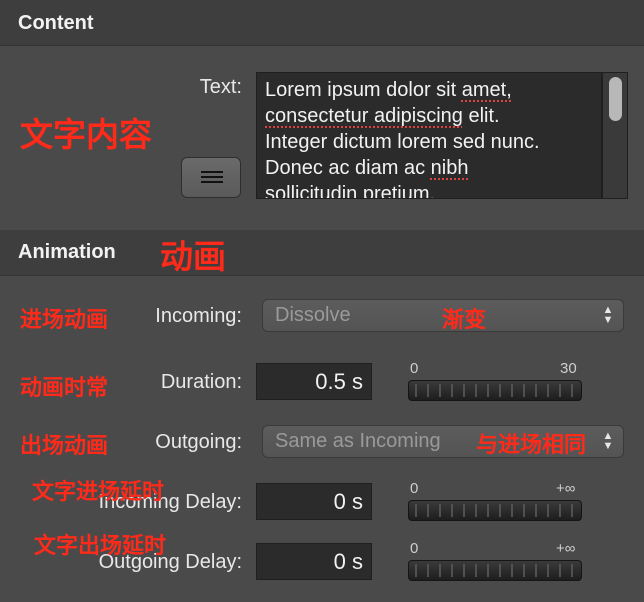 The width and height of the screenshot is (644, 602). Describe the element at coordinates (100, 546) in the screenshot. I see `outgoing-delay-annotation: 文字出场延时` at that location.